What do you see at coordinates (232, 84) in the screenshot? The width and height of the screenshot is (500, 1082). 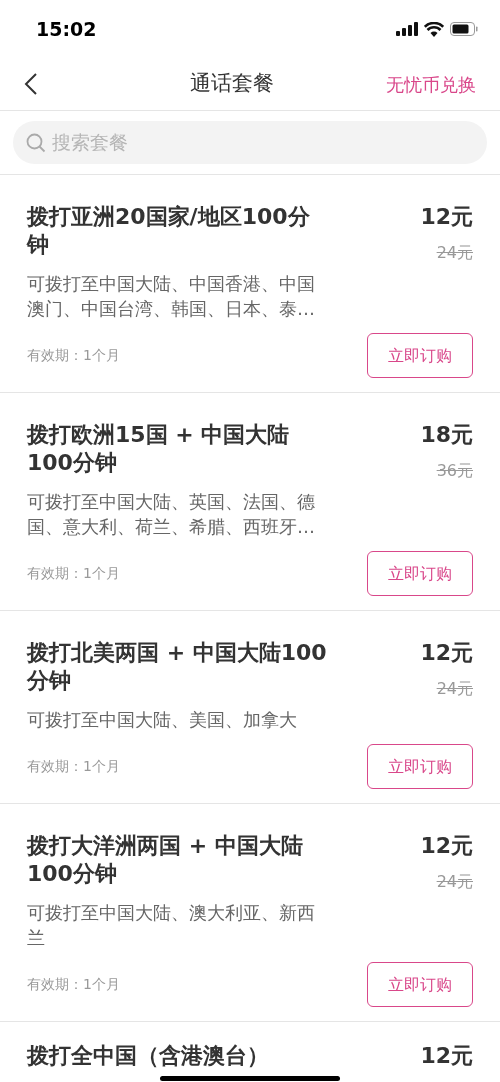 I see `page-title: 通话套餐` at bounding box center [232, 84].